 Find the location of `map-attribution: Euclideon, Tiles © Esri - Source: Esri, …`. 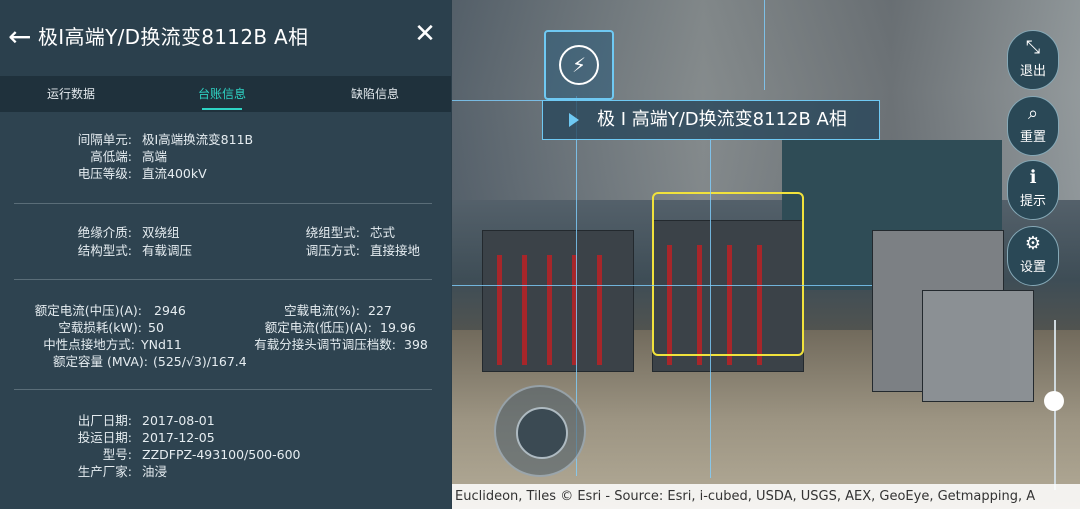

map-attribution: Euclideon, Tiles © Esri - Source: Esri, … is located at coordinates (766, 496).